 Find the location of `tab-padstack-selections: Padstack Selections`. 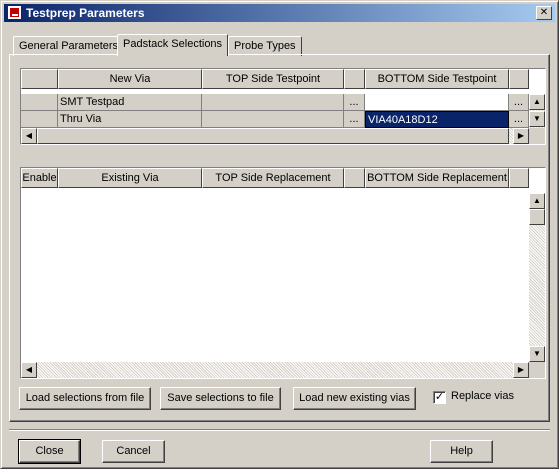

tab-padstack-selections: Padstack Selections is located at coordinates (173, 45).